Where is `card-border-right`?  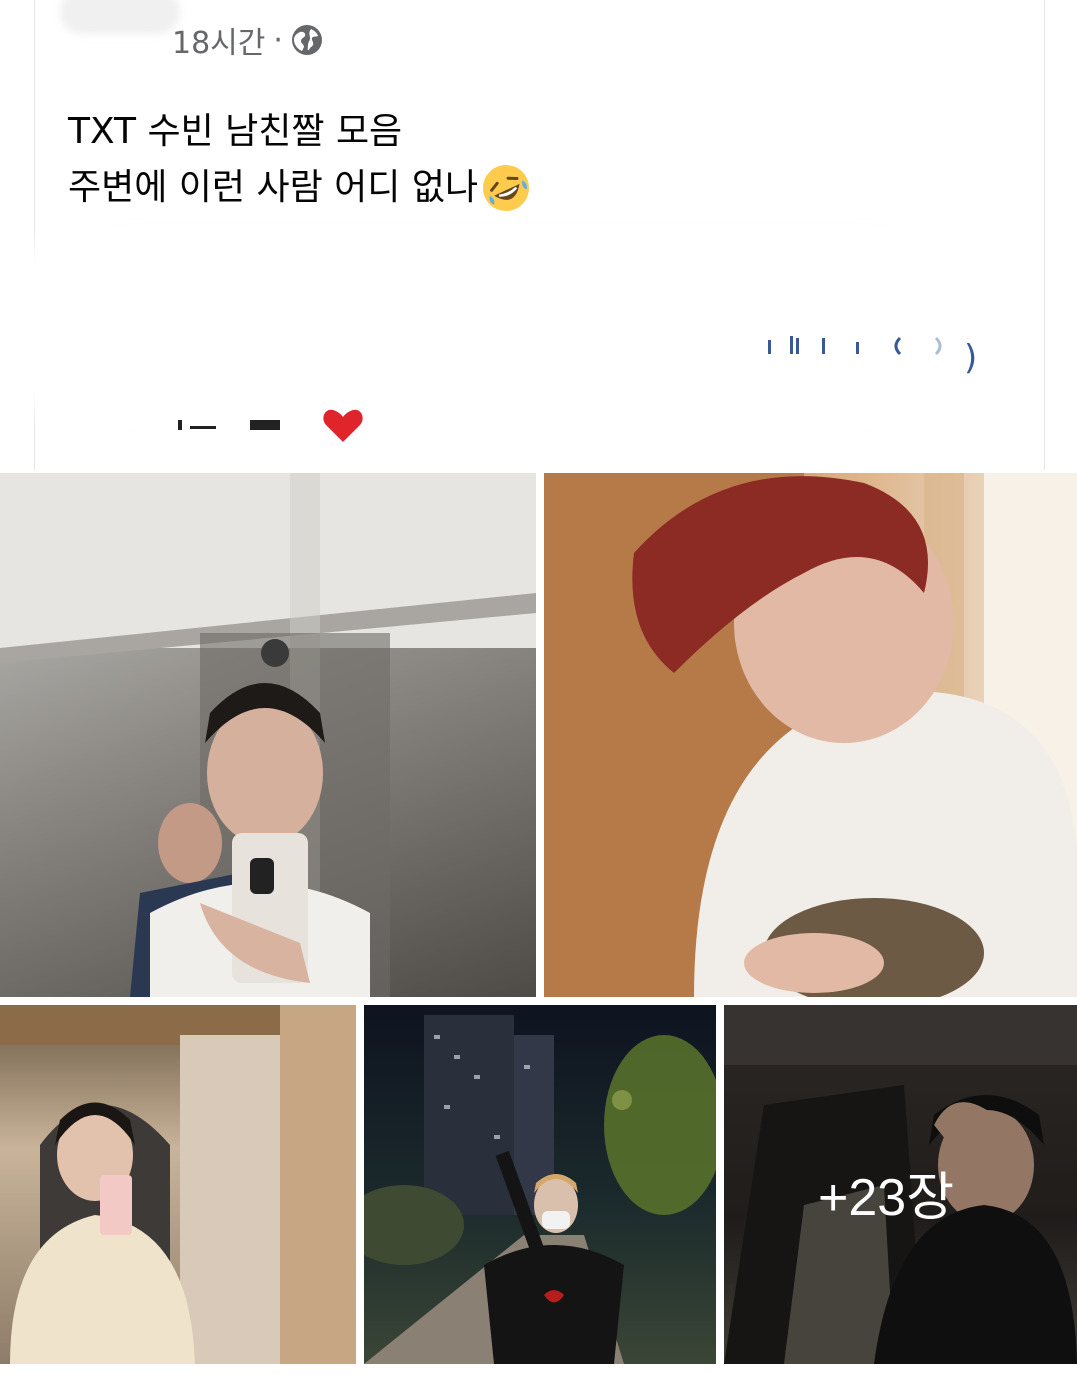 card-border-right is located at coordinates (1044, 235).